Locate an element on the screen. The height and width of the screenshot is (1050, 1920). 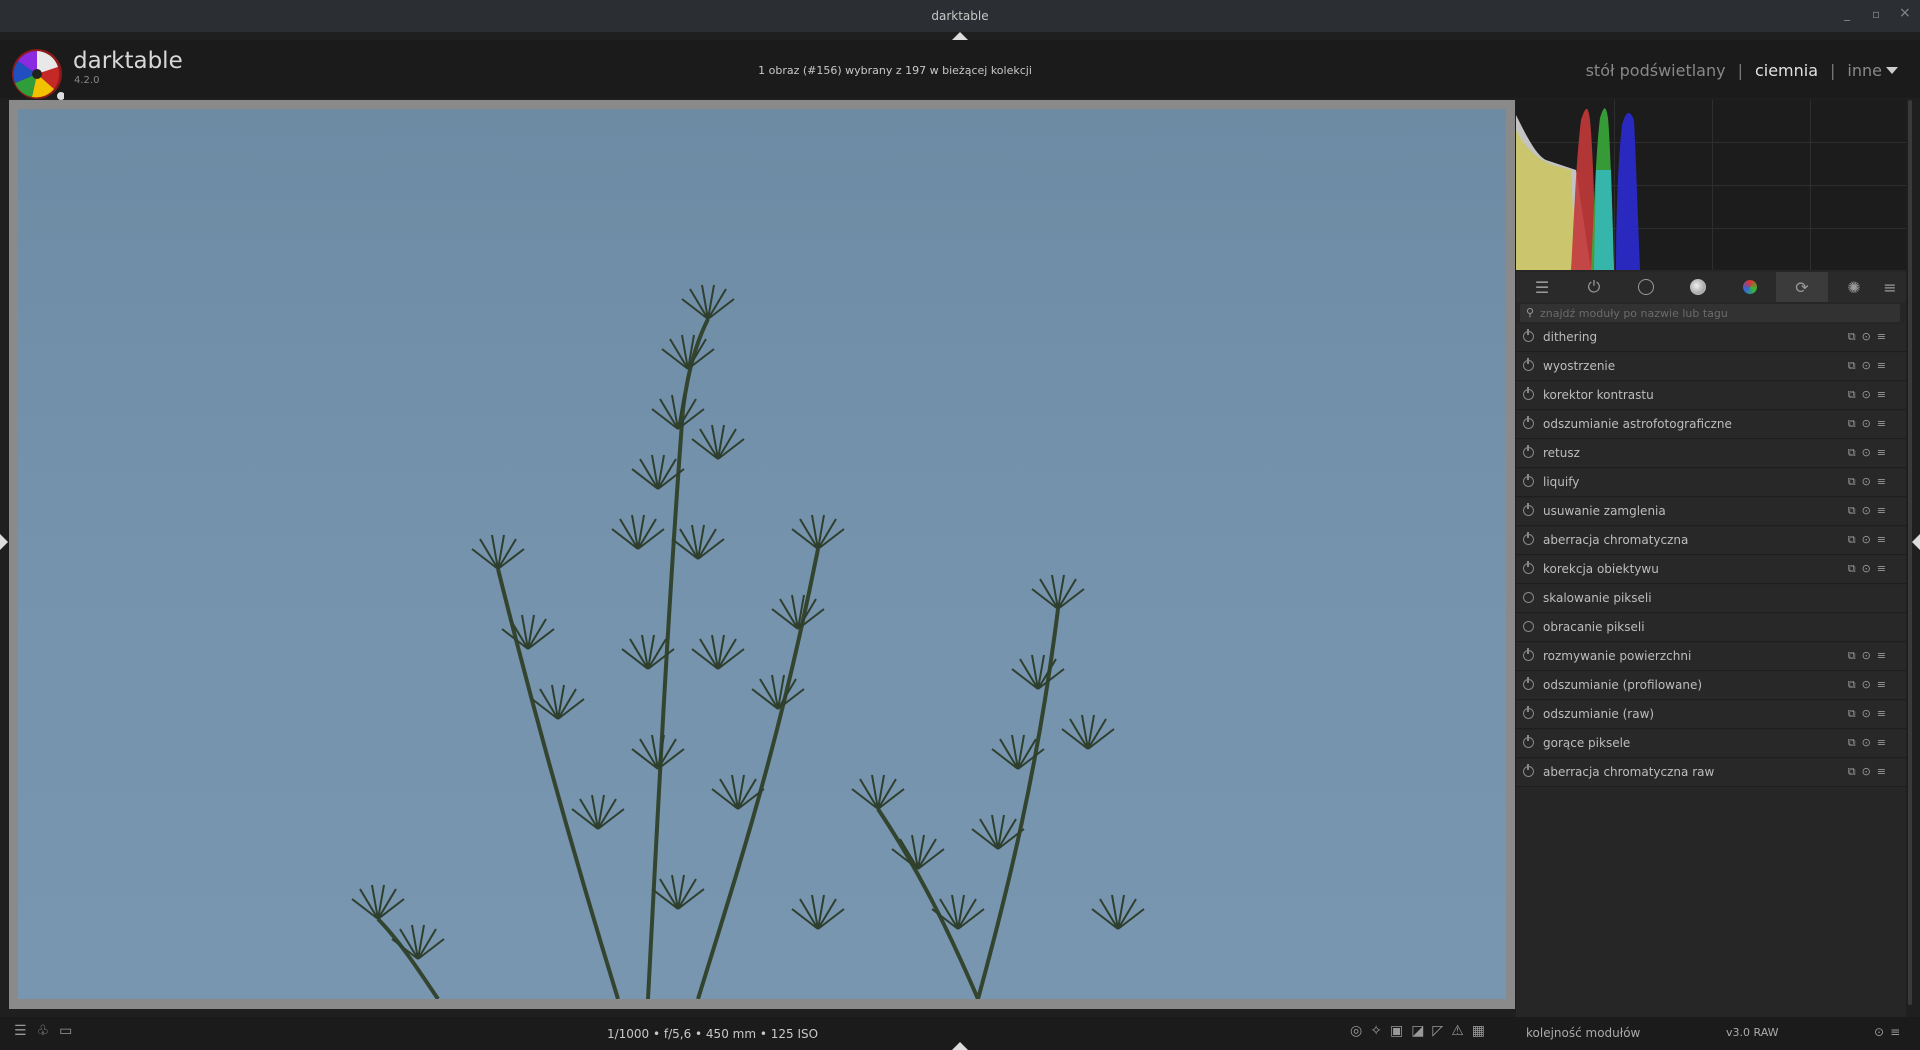
focus-peaking-icon: ◎ is located at coordinates (1360, 1031).